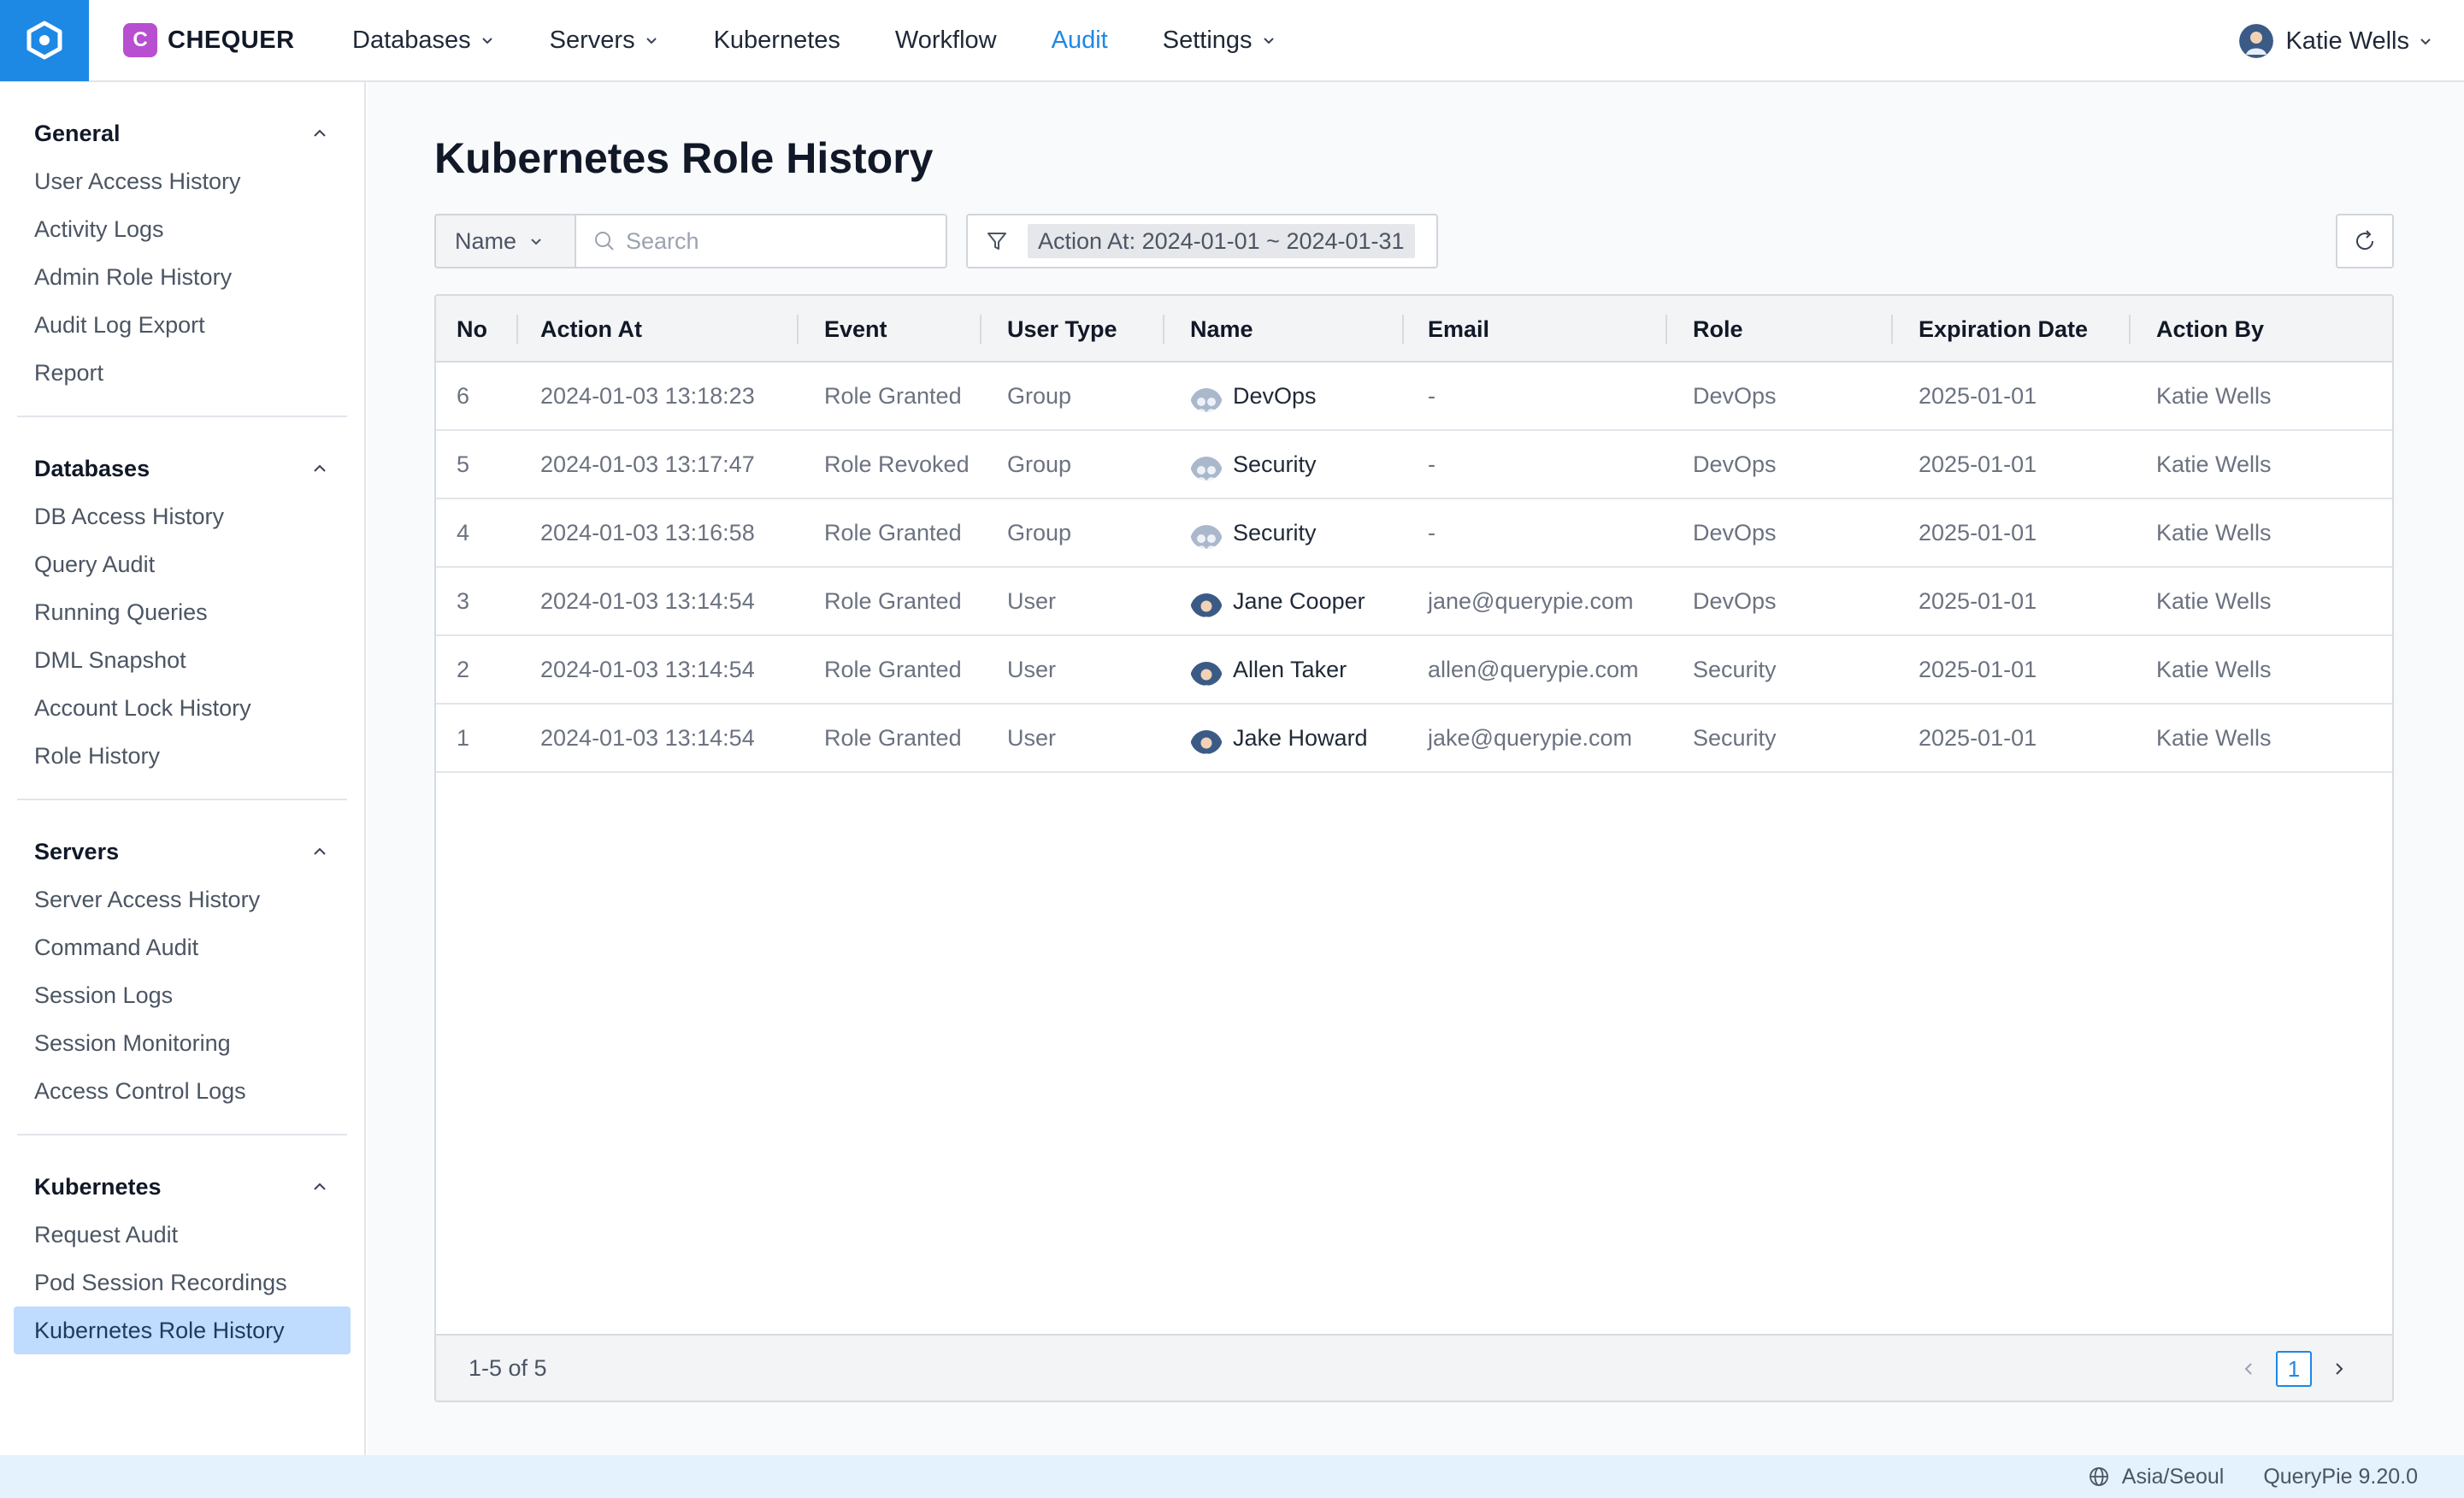 This screenshot has height=1498, width=2464. I want to click on page-title: Kubernetes Role History, so click(684, 158).